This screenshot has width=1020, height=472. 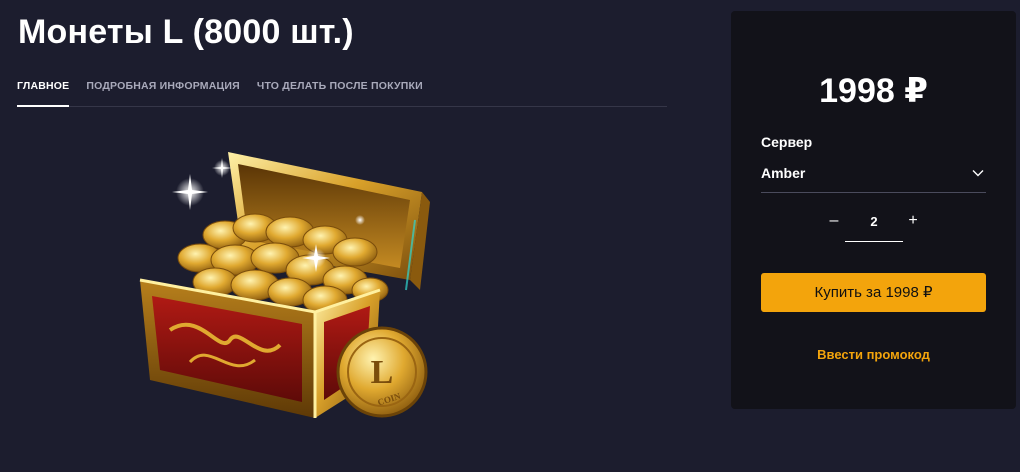 What do you see at coordinates (873, 91) in the screenshot?
I see `price: 1998 ₽` at bounding box center [873, 91].